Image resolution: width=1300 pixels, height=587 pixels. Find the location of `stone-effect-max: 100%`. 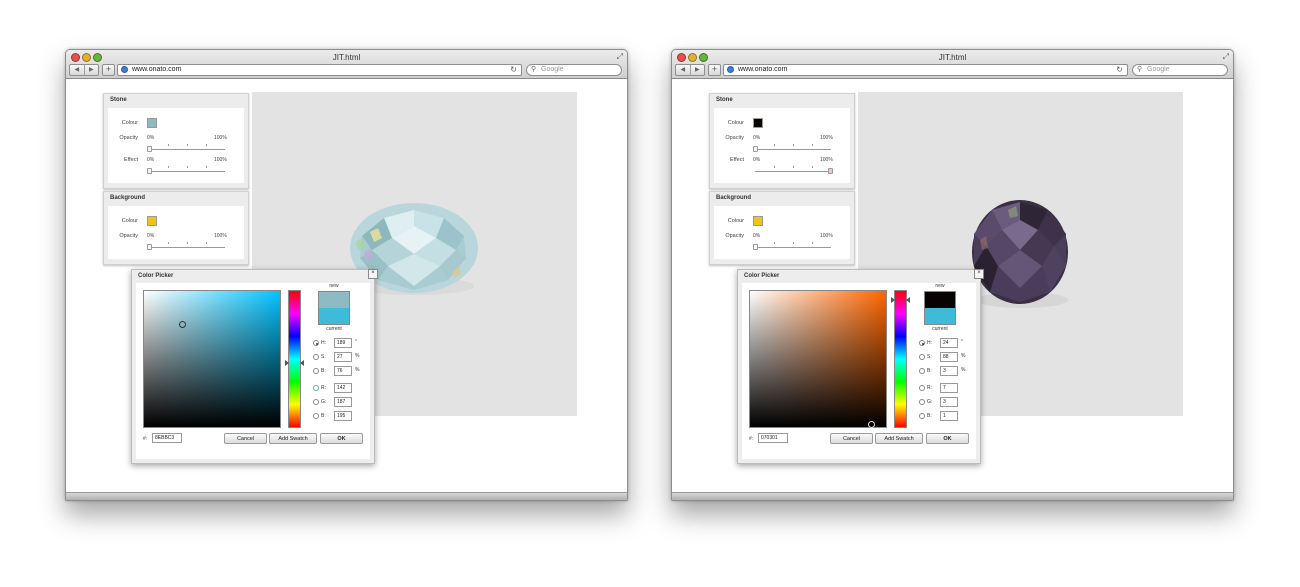

stone-effect-max: 100% is located at coordinates (220, 160).